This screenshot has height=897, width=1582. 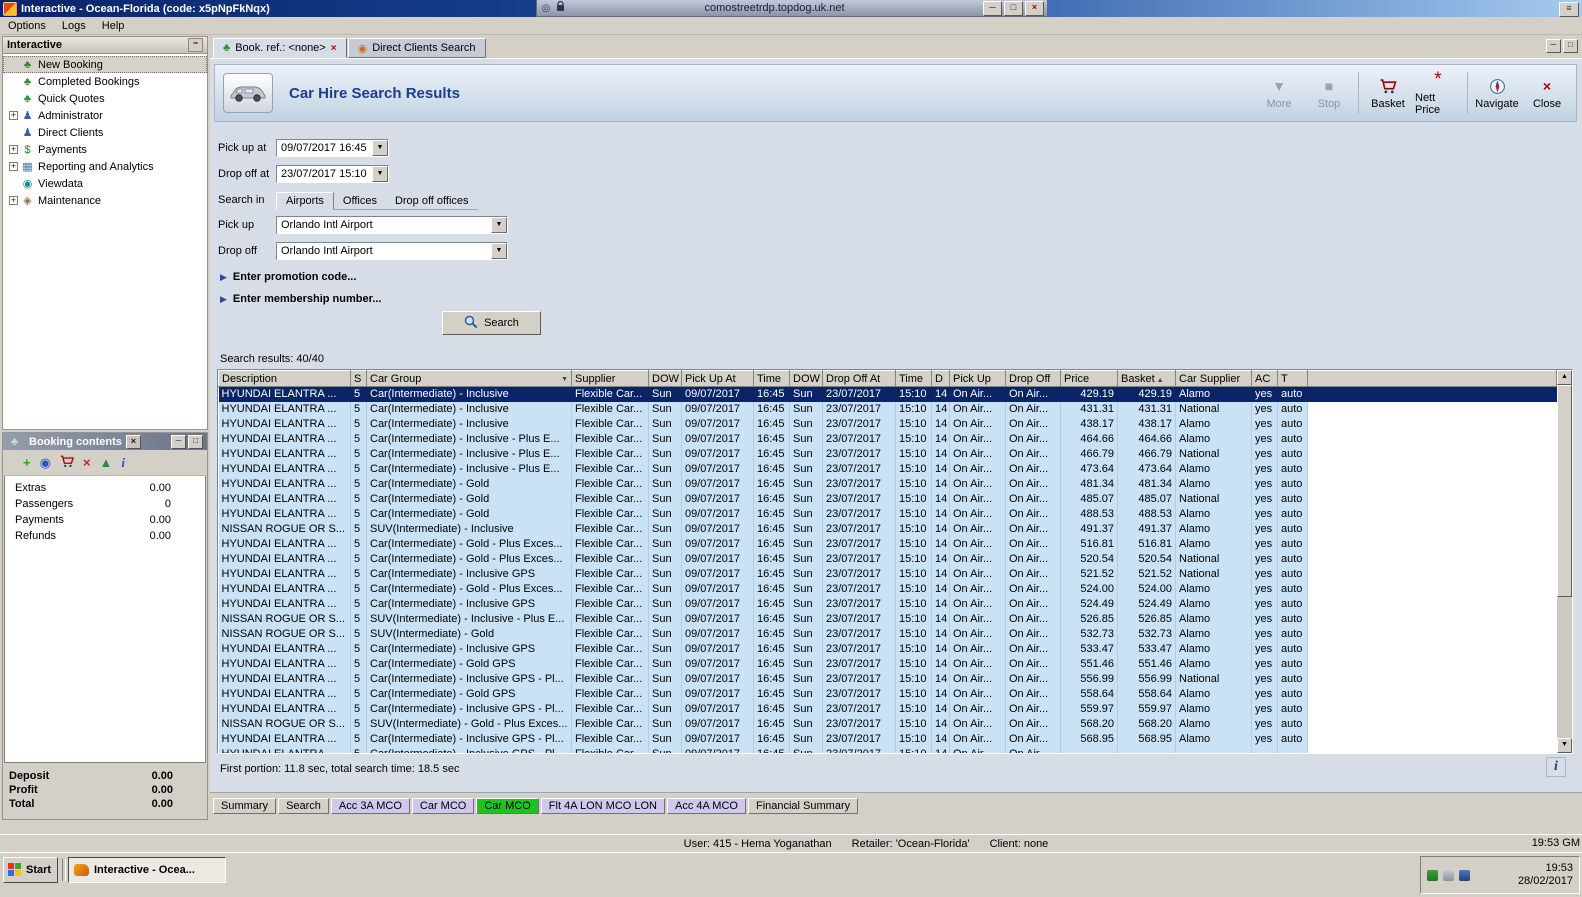 What do you see at coordinates (1264, 378) in the screenshot?
I see `column-header-ac: AC` at bounding box center [1264, 378].